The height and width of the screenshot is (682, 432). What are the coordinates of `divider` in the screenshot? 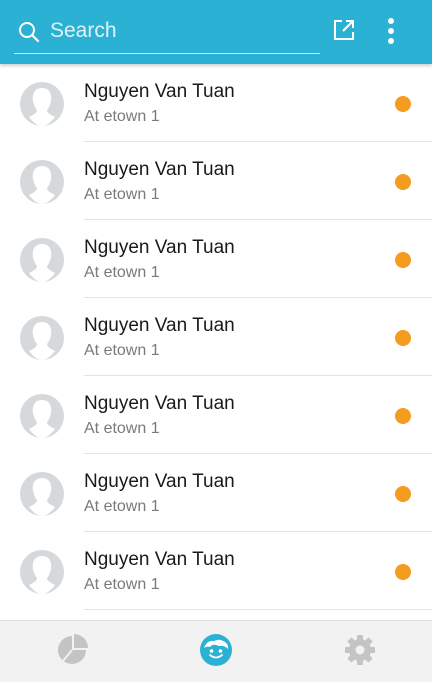 It's located at (258, 609).